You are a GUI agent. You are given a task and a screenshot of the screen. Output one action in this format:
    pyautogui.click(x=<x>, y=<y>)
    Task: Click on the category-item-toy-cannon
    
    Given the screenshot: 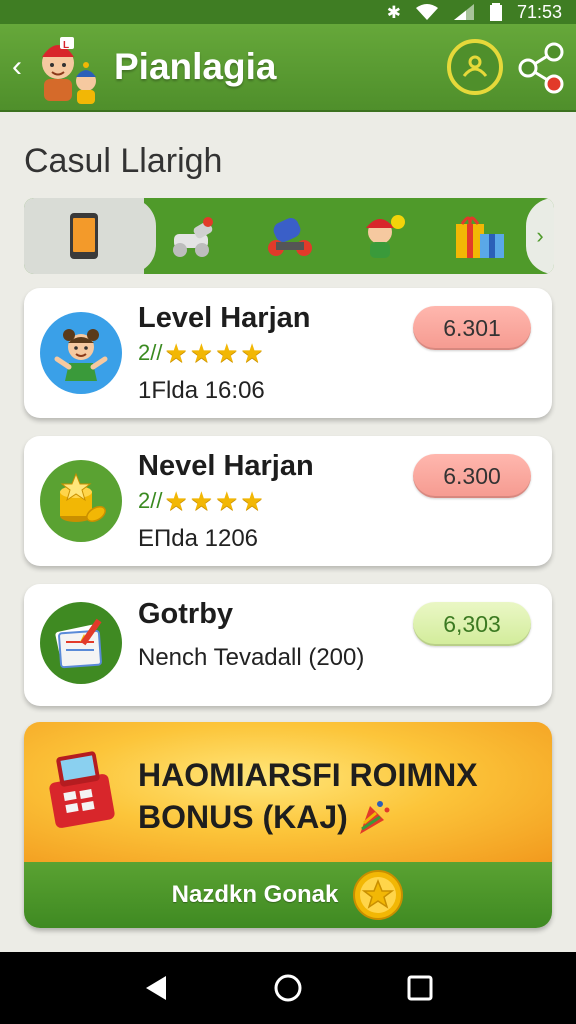 What is the action you would take?
    pyautogui.click(x=194, y=236)
    